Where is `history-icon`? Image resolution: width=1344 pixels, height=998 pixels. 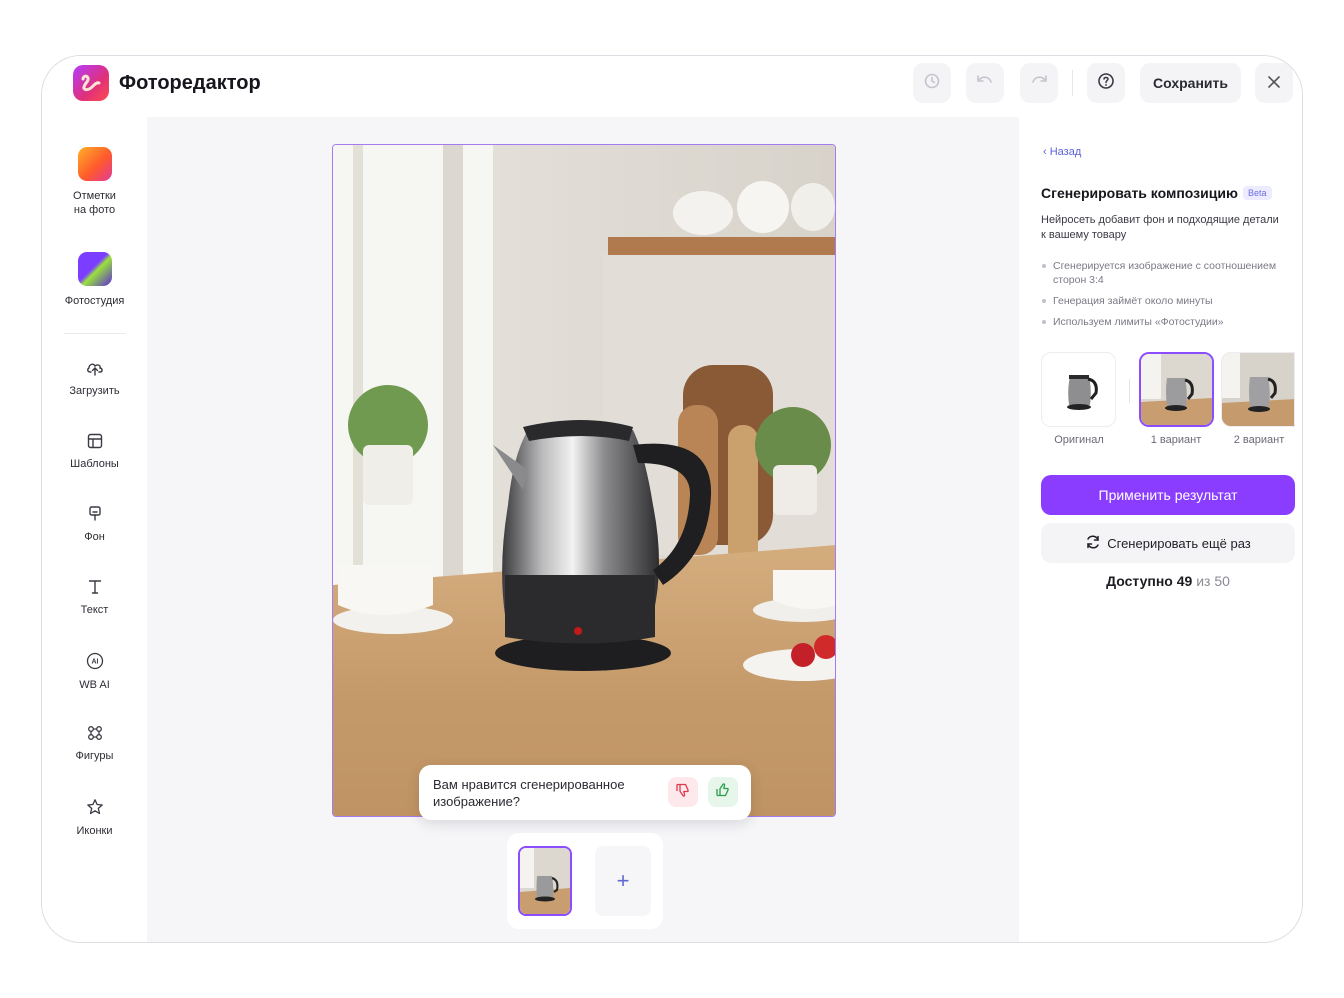
history-icon is located at coordinates (932, 83).